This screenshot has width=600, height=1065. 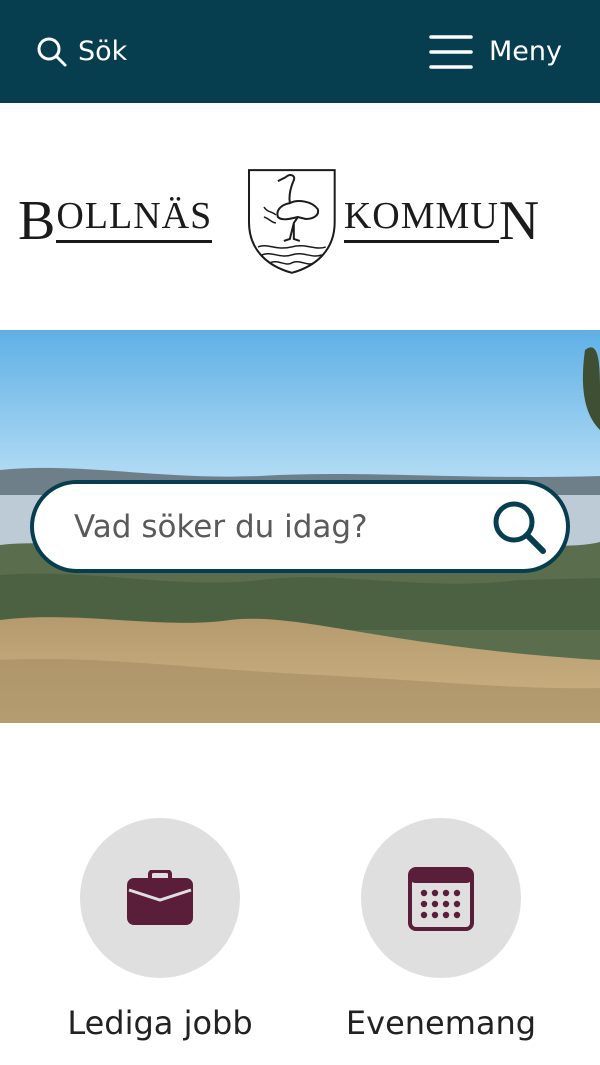 I want to click on logo-text-right: KOMMU N, so click(x=442, y=221).